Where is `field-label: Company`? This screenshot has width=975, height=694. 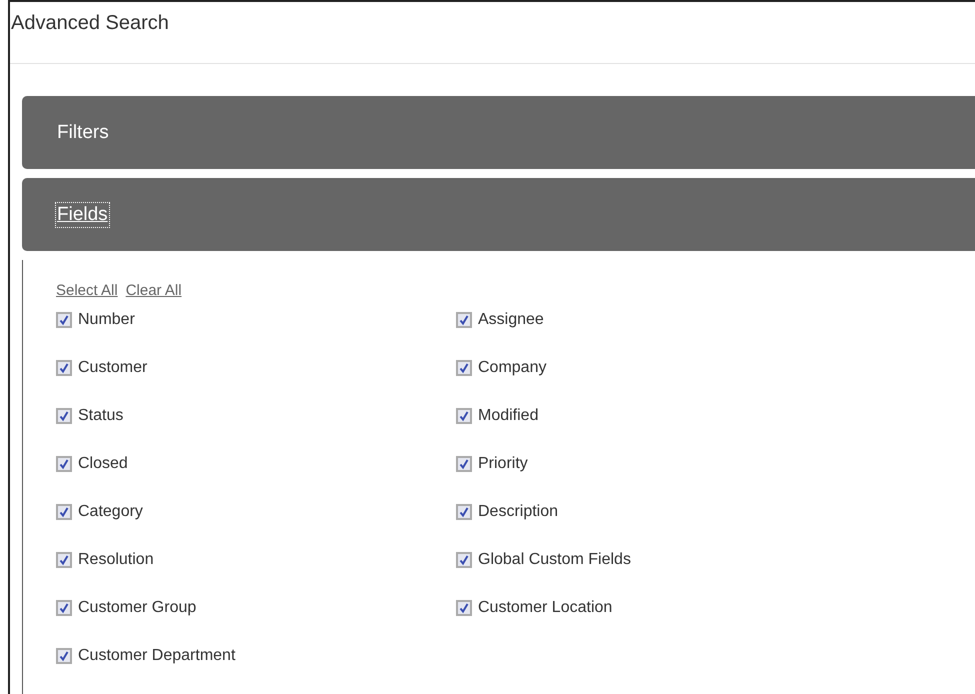 field-label: Company is located at coordinates (512, 368).